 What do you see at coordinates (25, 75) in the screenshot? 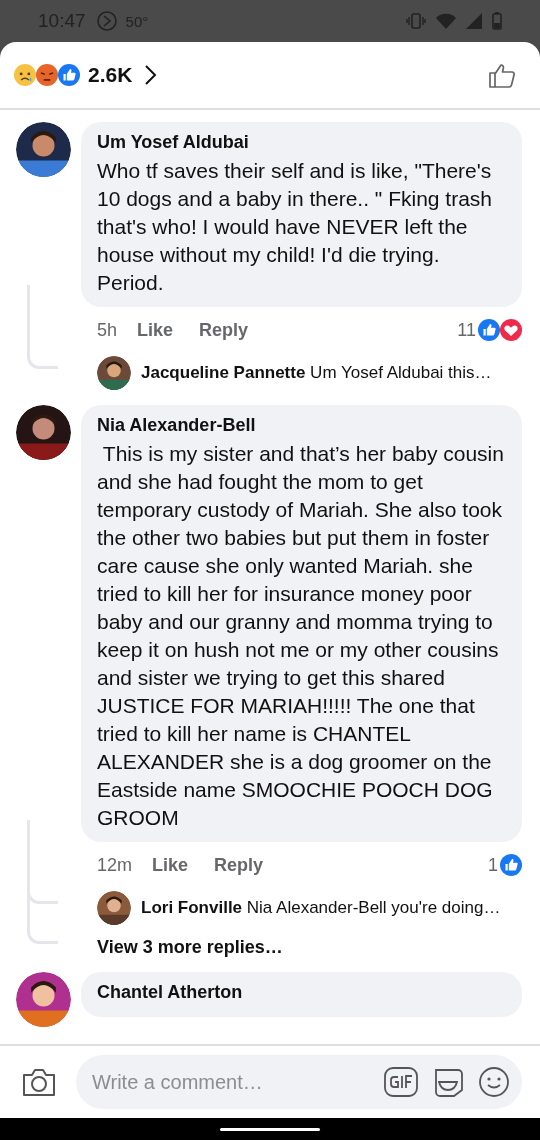
I see `sad-reaction-icon` at bounding box center [25, 75].